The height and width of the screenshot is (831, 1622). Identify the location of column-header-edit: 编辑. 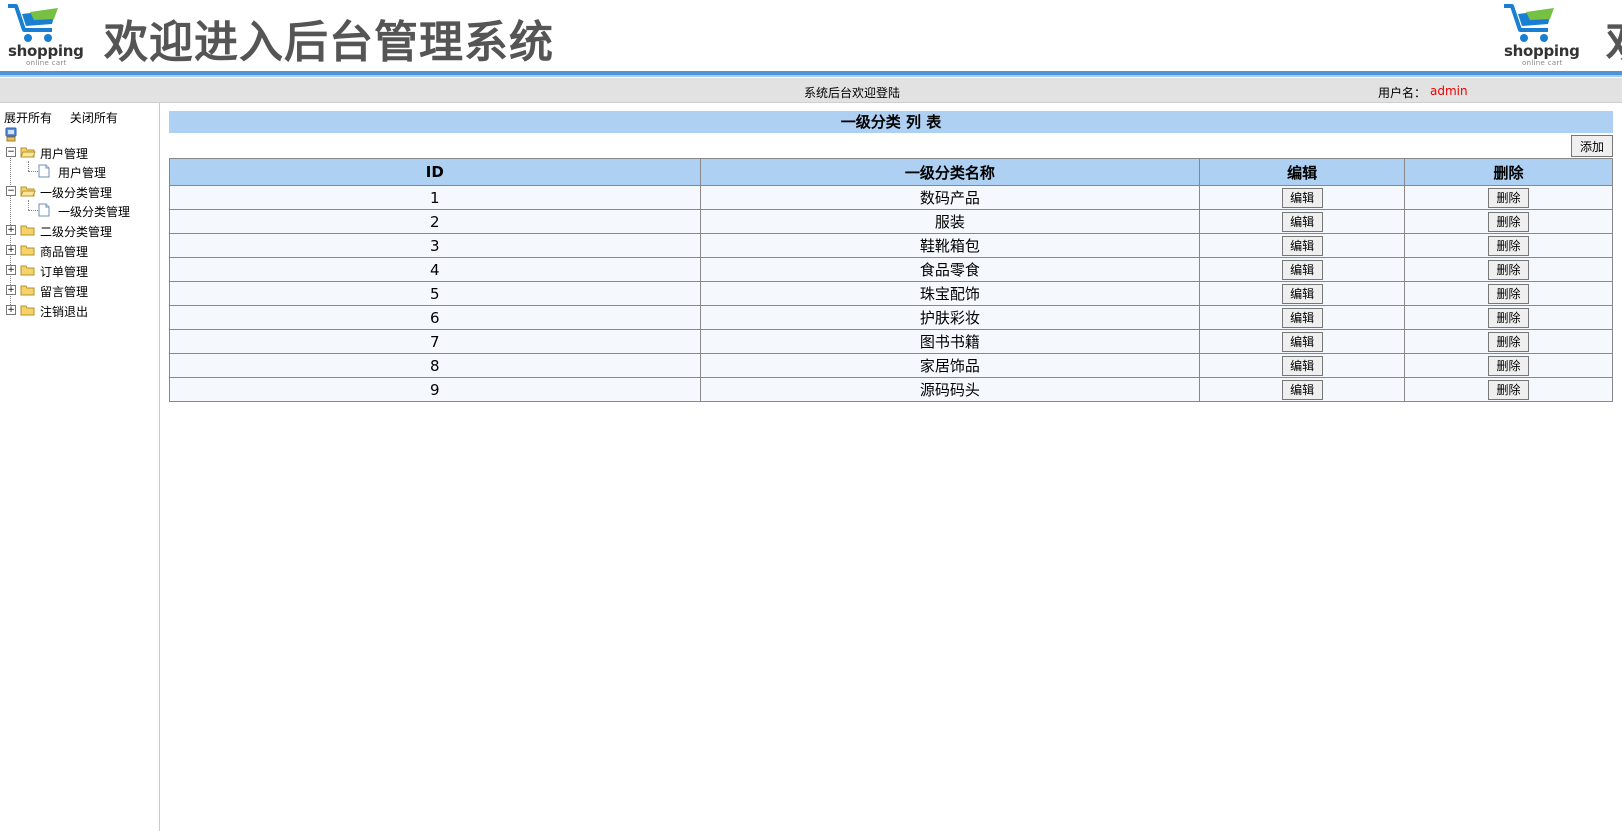
(1302, 172).